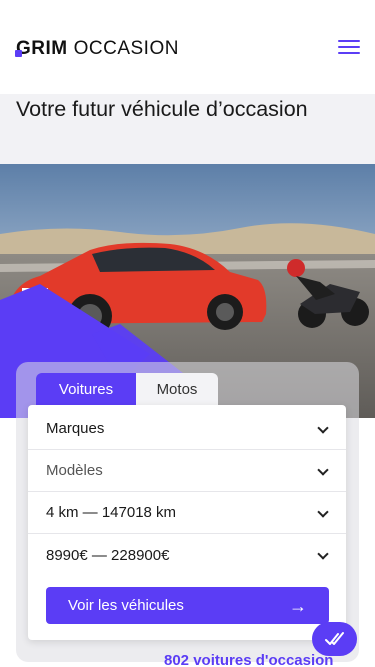 This screenshot has width=375, height=667. I want to click on header: GRIM OCCASION, so click(187, 47).